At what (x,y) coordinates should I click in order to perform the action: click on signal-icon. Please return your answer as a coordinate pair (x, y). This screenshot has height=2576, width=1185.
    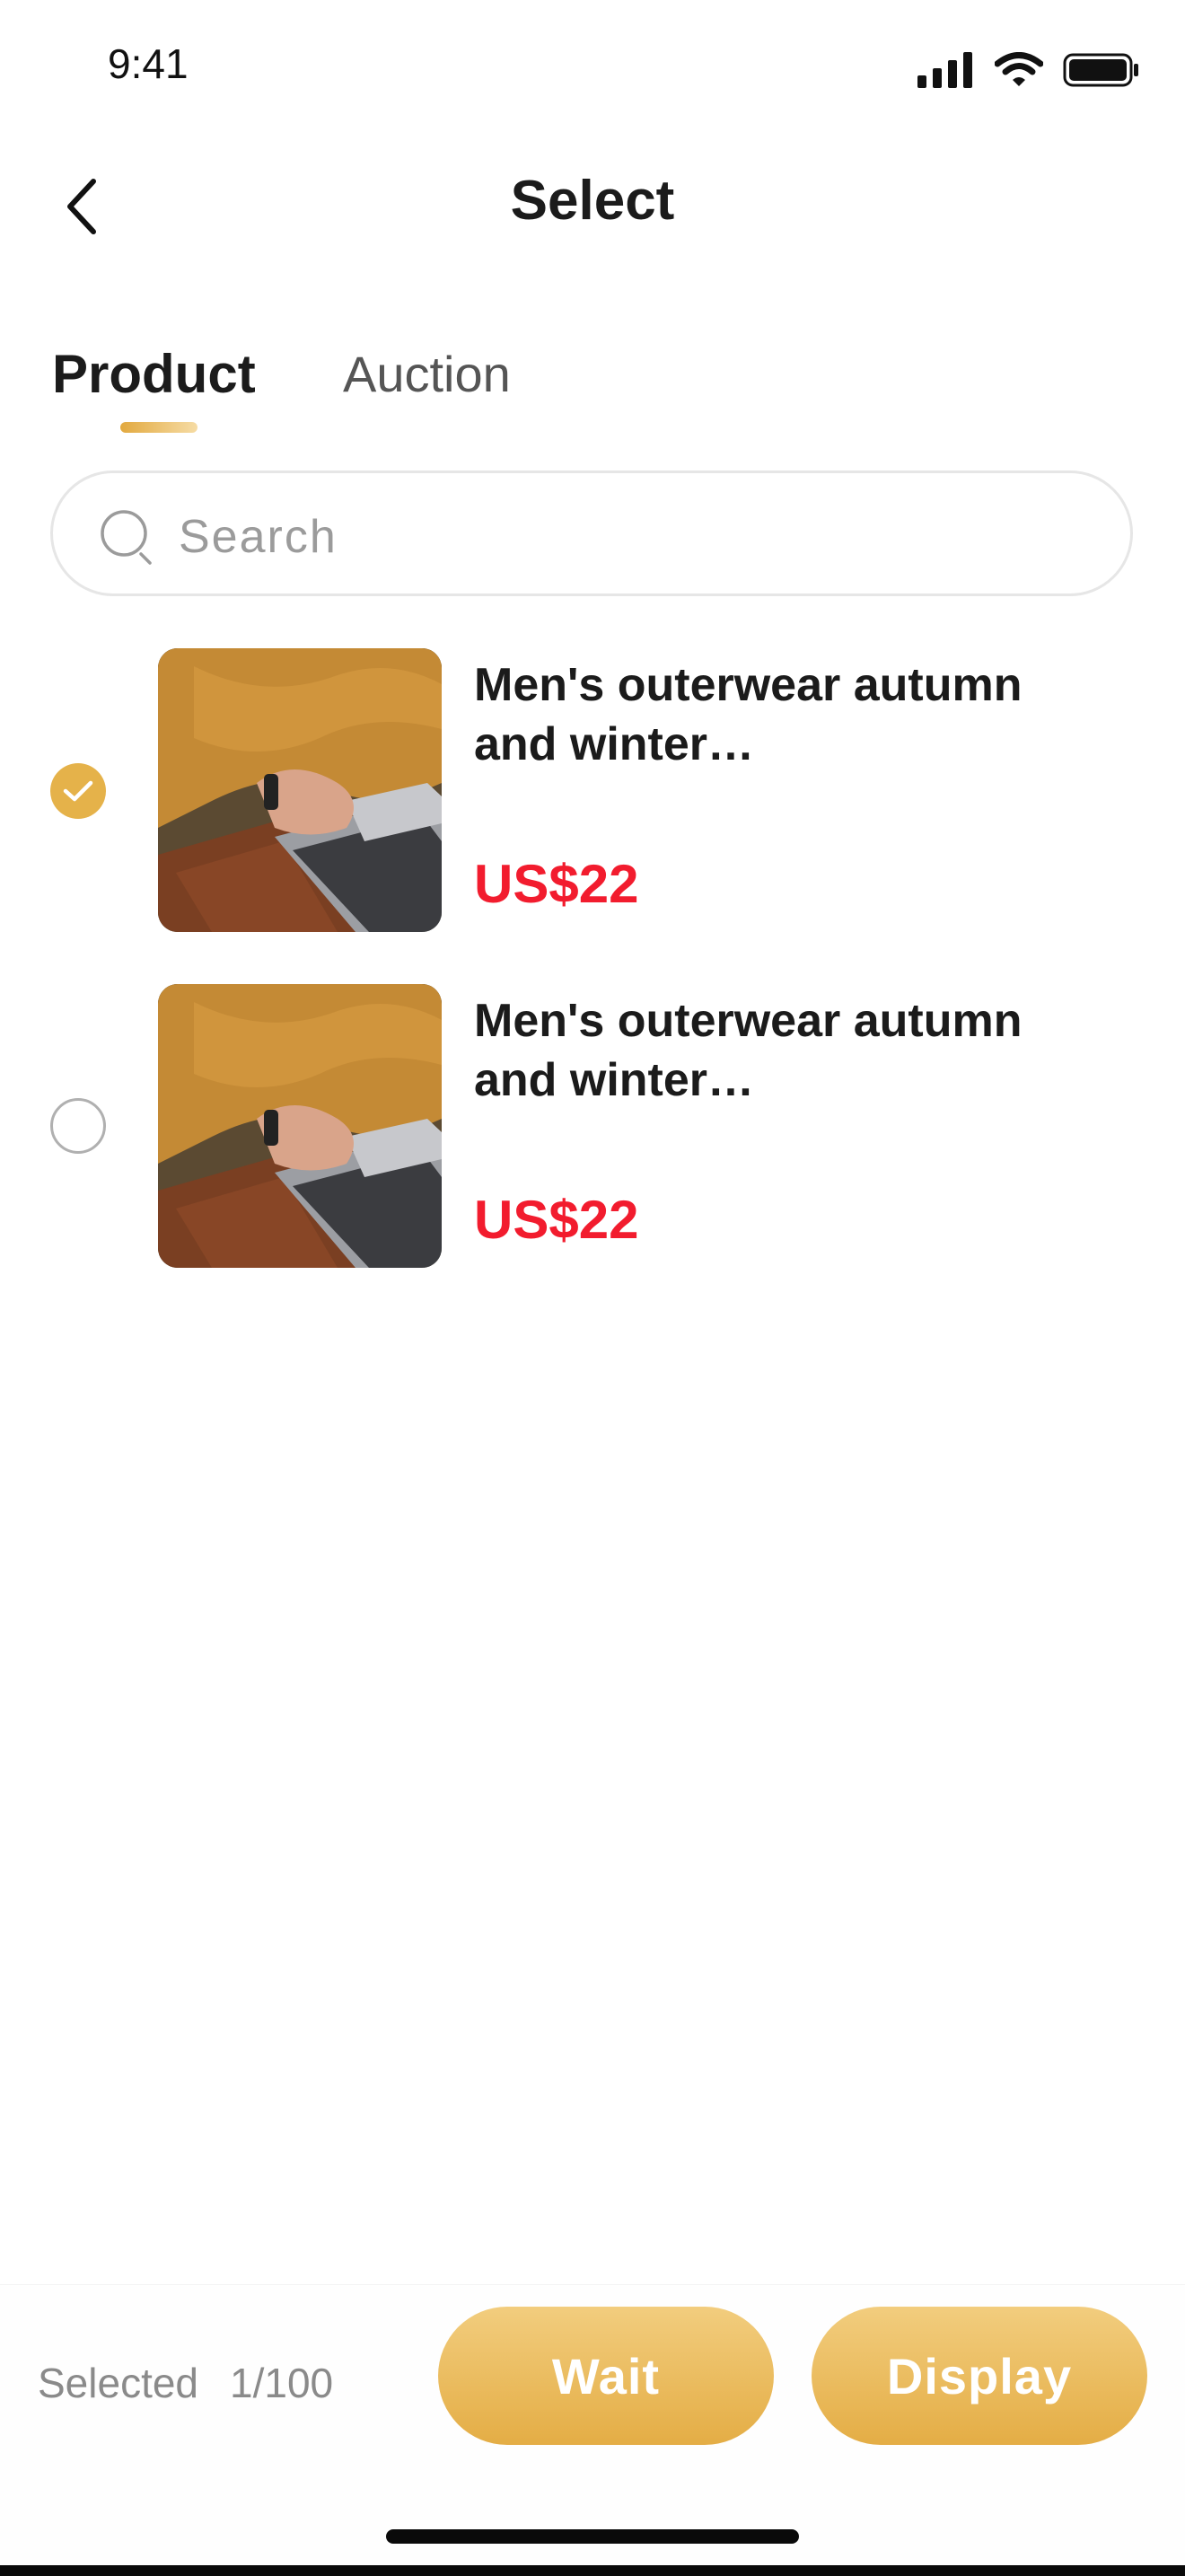
    Looking at the image, I should click on (944, 70).